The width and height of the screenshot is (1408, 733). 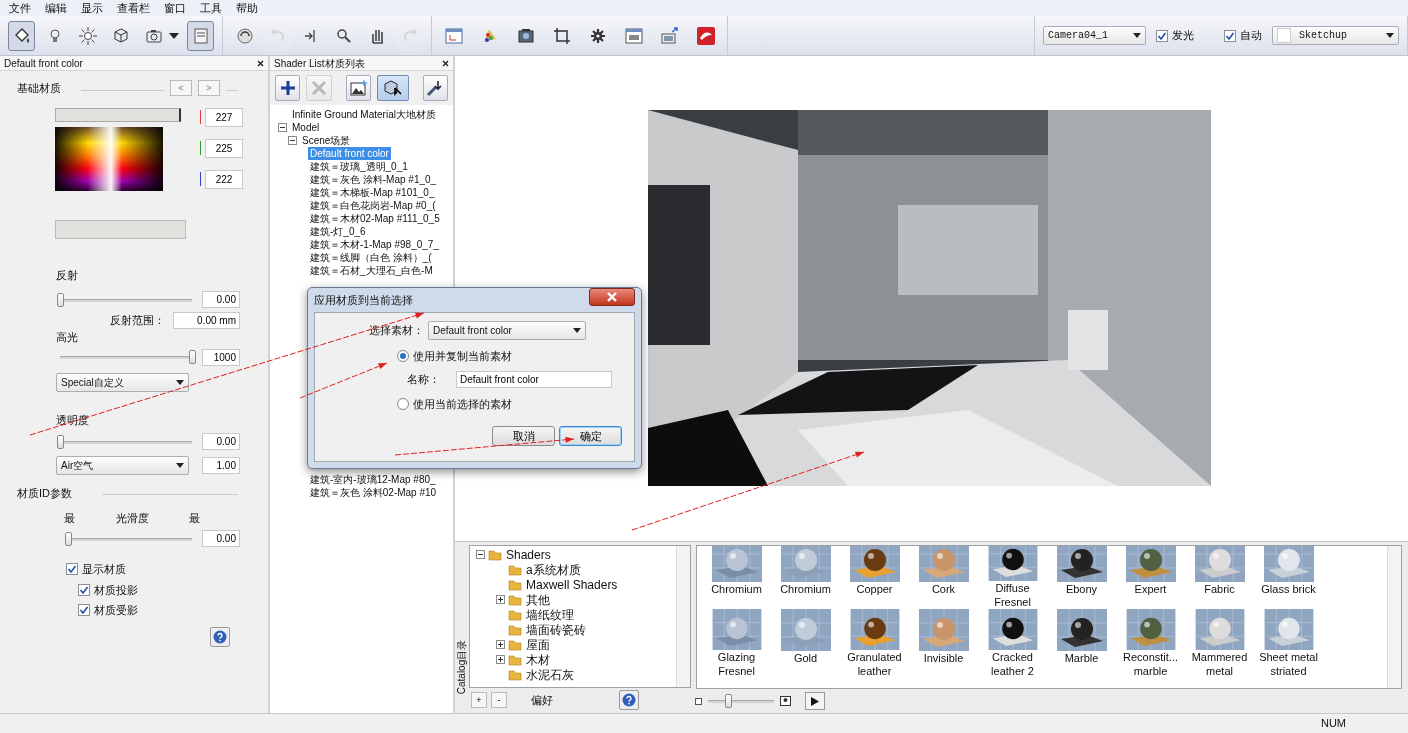 What do you see at coordinates (206, 320) in the screenshot?
I see `value-field: 0.00 mm` at bounding box center [206, 320].